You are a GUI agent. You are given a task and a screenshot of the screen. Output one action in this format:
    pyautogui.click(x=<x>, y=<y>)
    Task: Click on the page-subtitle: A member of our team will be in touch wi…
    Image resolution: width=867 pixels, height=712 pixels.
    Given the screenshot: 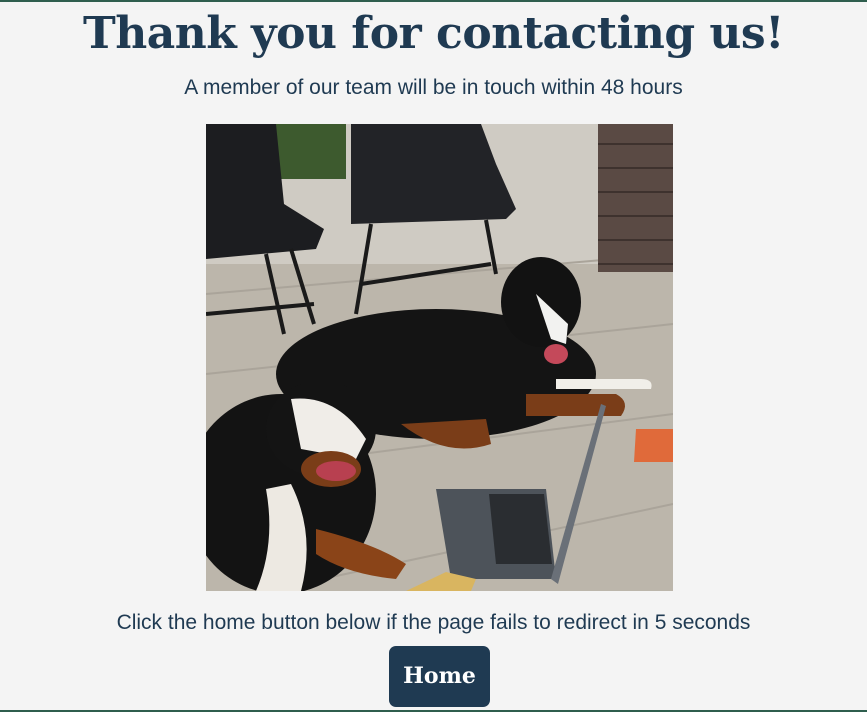 What is the action you would take?
    pyautogui.click(x=433, y=87)
    